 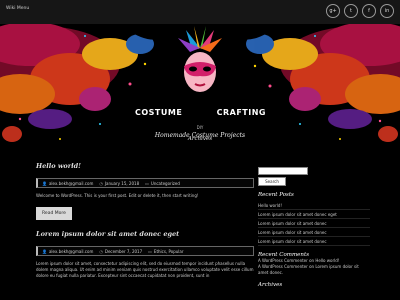 What do you see at coordinates (314, 205) in the screenshot?
I see `recent-post-item: Hello world!` at bounding box center [314, 205].